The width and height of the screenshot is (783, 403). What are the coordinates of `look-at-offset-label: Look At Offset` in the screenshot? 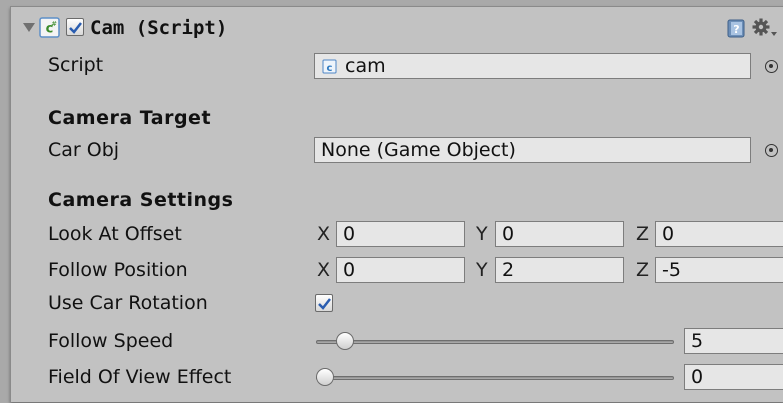 It's located at (115, 234).